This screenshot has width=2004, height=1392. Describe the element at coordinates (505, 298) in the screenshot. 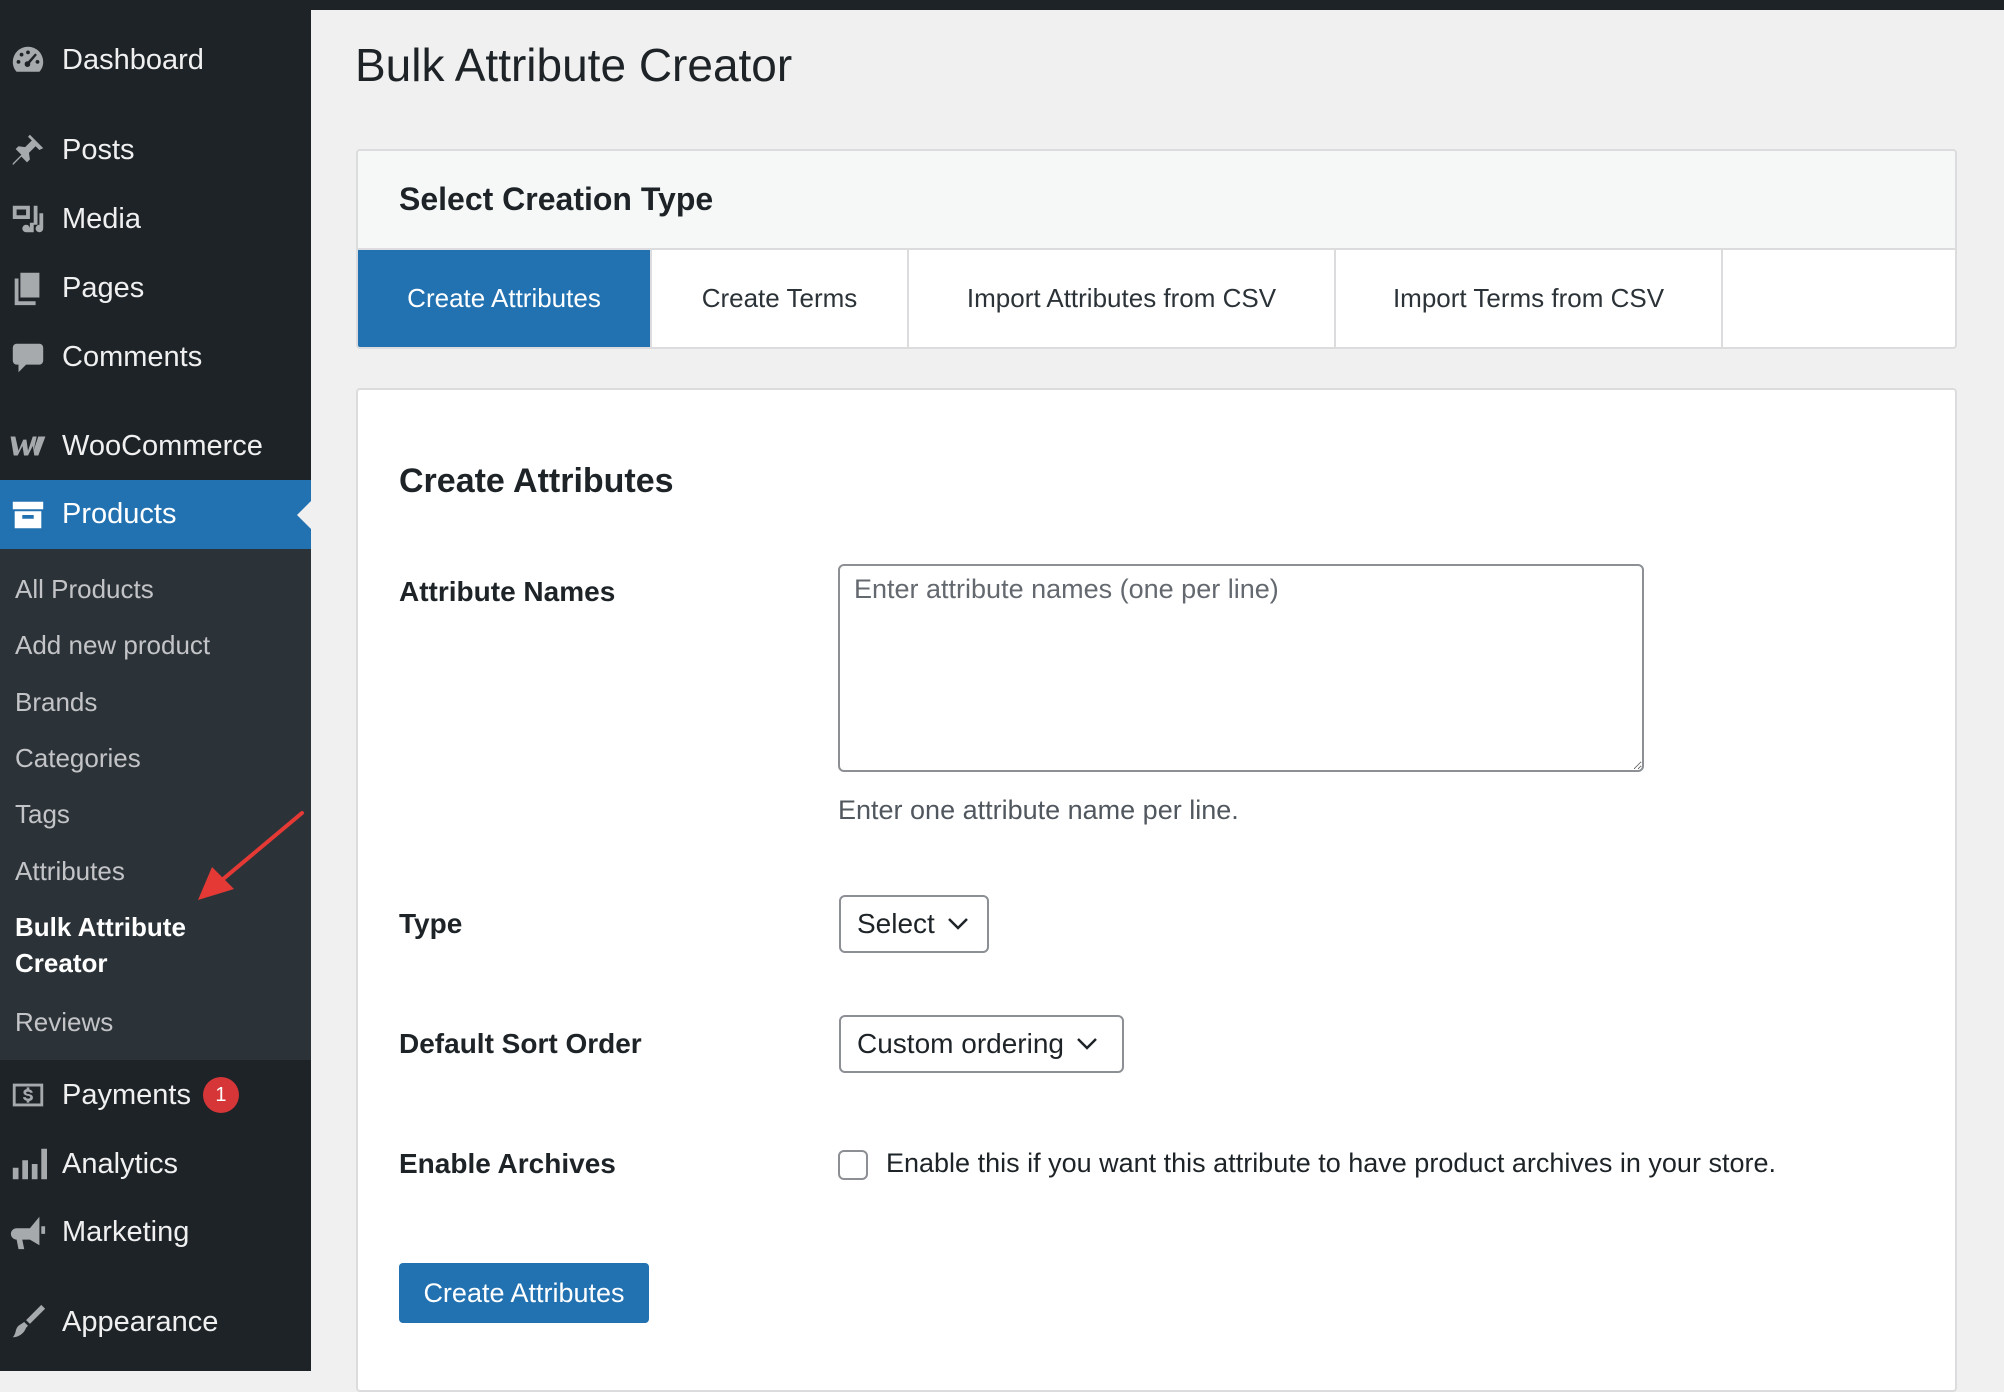

I see `tab-create-attributes: Create Attributes` at that location.